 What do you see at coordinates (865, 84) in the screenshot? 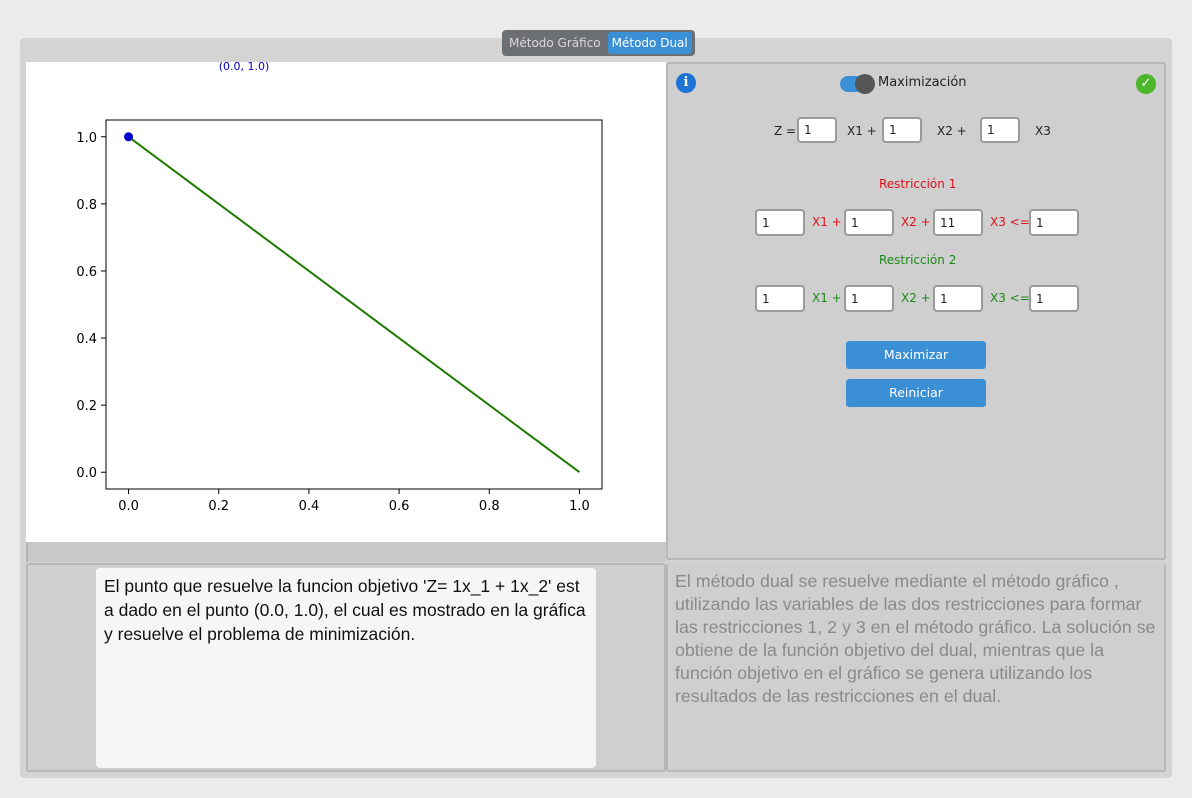
I see `toggle-knob` at bounding box center [865, 84].